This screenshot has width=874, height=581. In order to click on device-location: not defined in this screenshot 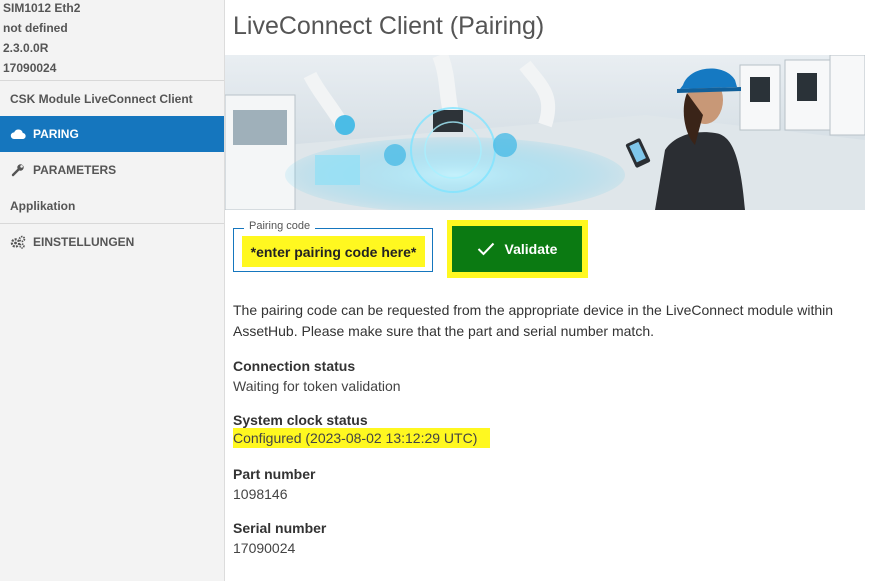, I will do `click(35, 28)`.